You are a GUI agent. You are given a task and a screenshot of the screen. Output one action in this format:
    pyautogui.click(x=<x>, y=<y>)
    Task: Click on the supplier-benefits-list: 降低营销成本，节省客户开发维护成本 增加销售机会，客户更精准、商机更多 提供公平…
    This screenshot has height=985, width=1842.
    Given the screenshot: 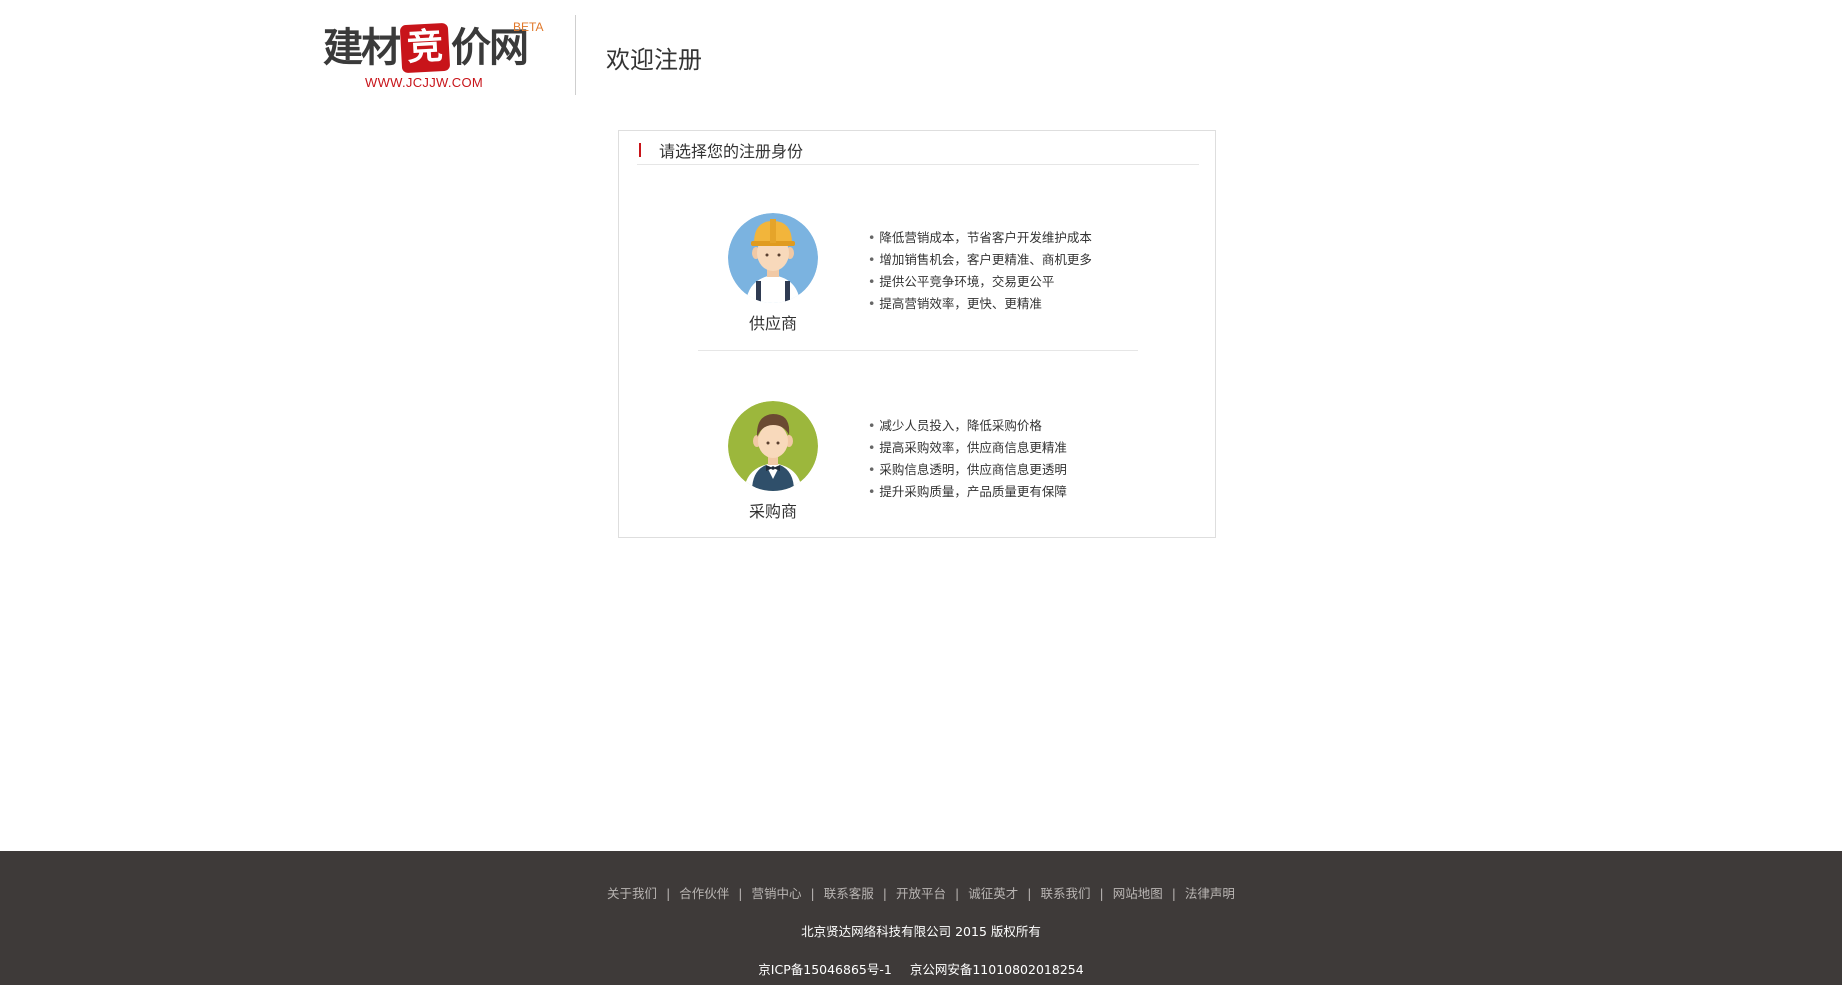 What is the action you would take?
    pyautogui.click(x=980, y=271)
    